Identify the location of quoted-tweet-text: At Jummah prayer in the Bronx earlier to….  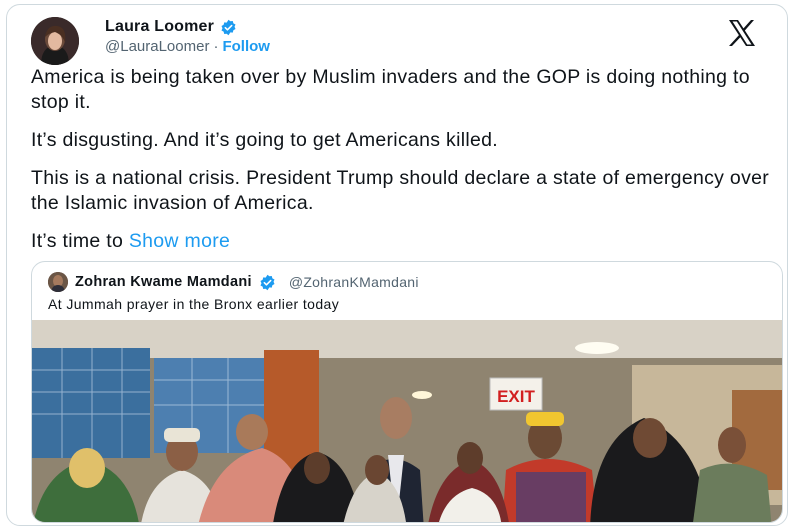
(194, 304).